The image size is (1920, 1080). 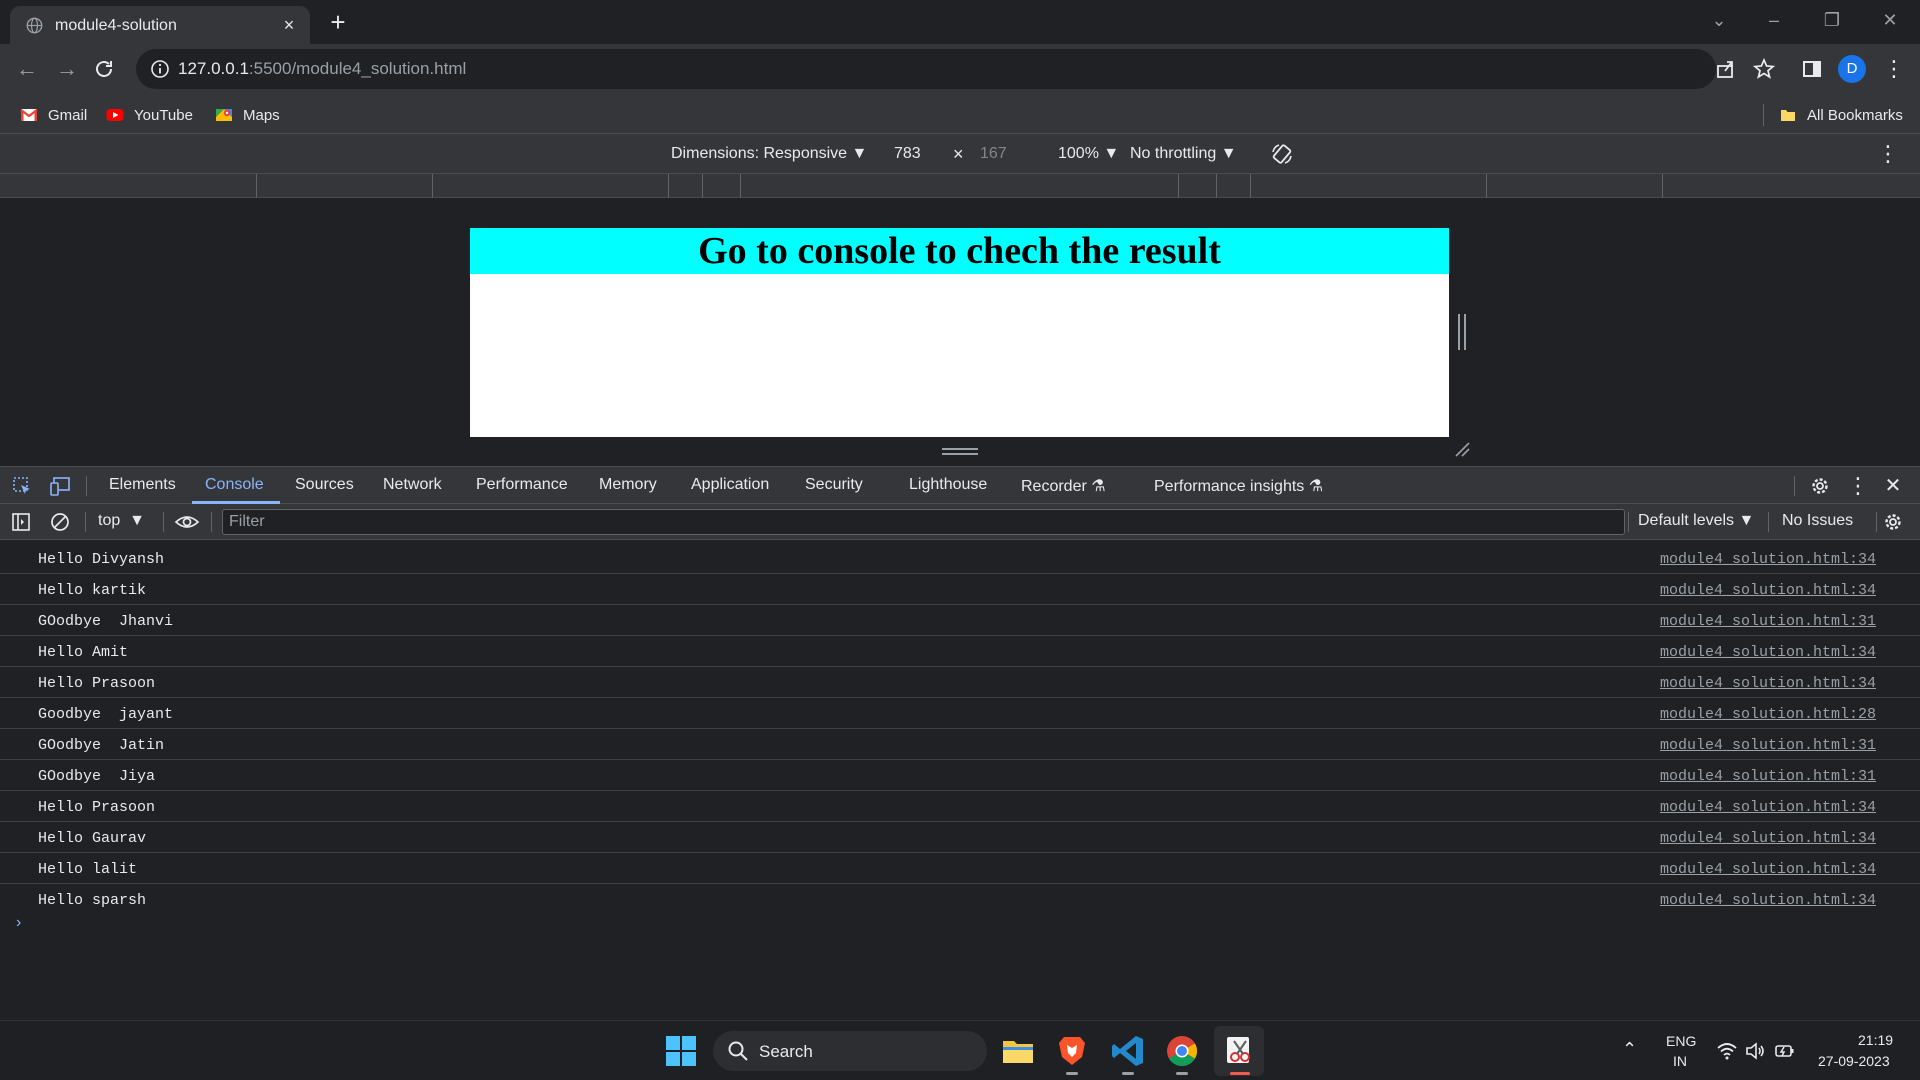 What do you see at coordinates (22, 486) in the screenshot?
I see `inspect-element-icon` at bounding box center [22, 486].